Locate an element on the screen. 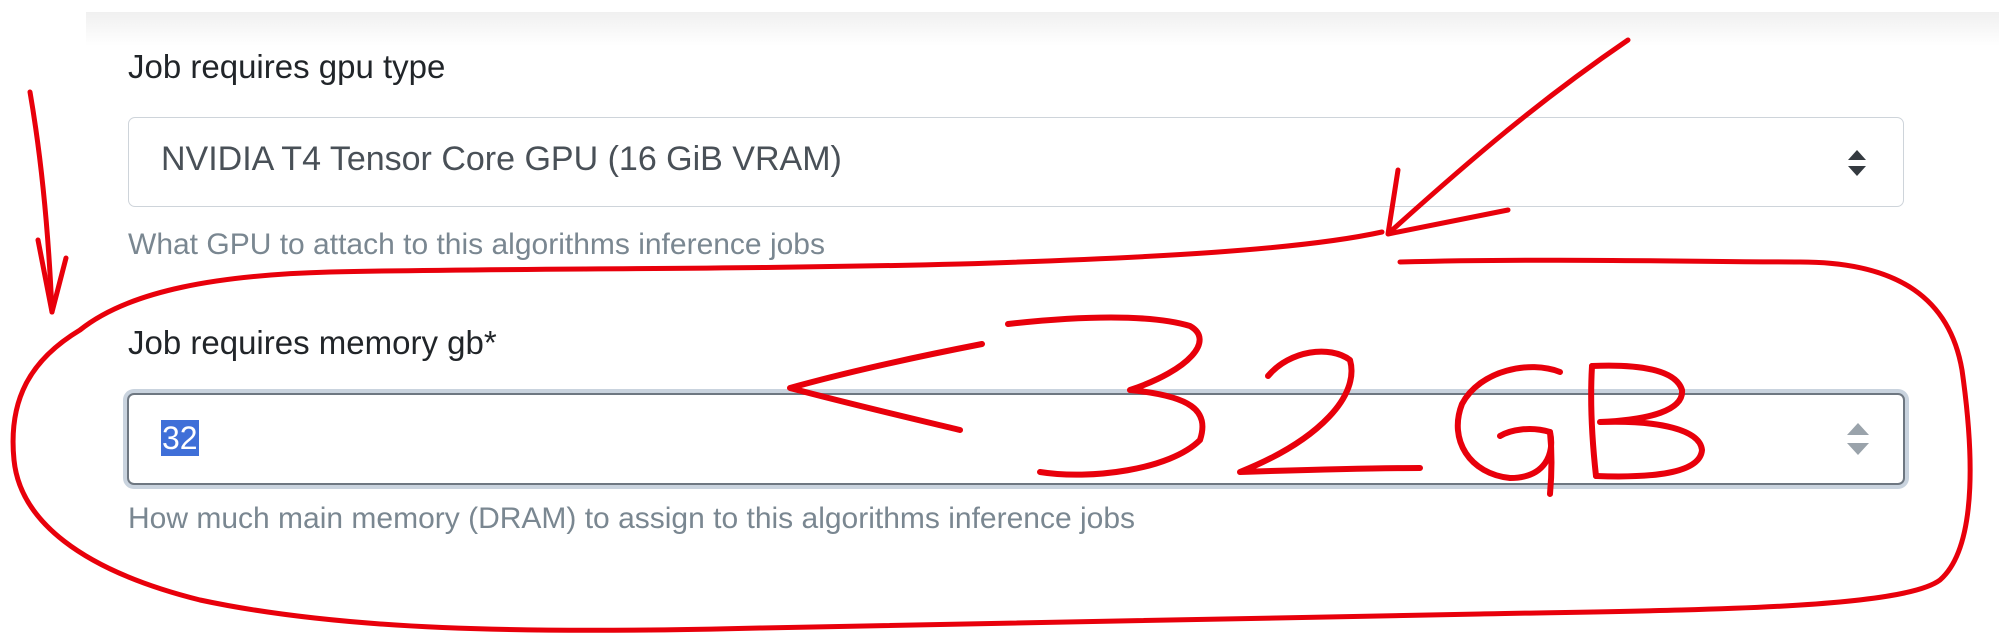 This screenshot has height=639, width=1999. memory-input: 32 is located at coordinates (1016, 439).